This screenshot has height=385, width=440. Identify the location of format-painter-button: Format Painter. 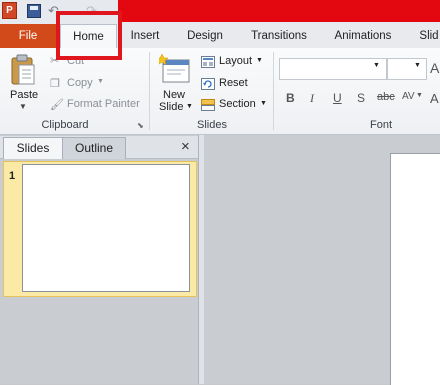
(103, 104).